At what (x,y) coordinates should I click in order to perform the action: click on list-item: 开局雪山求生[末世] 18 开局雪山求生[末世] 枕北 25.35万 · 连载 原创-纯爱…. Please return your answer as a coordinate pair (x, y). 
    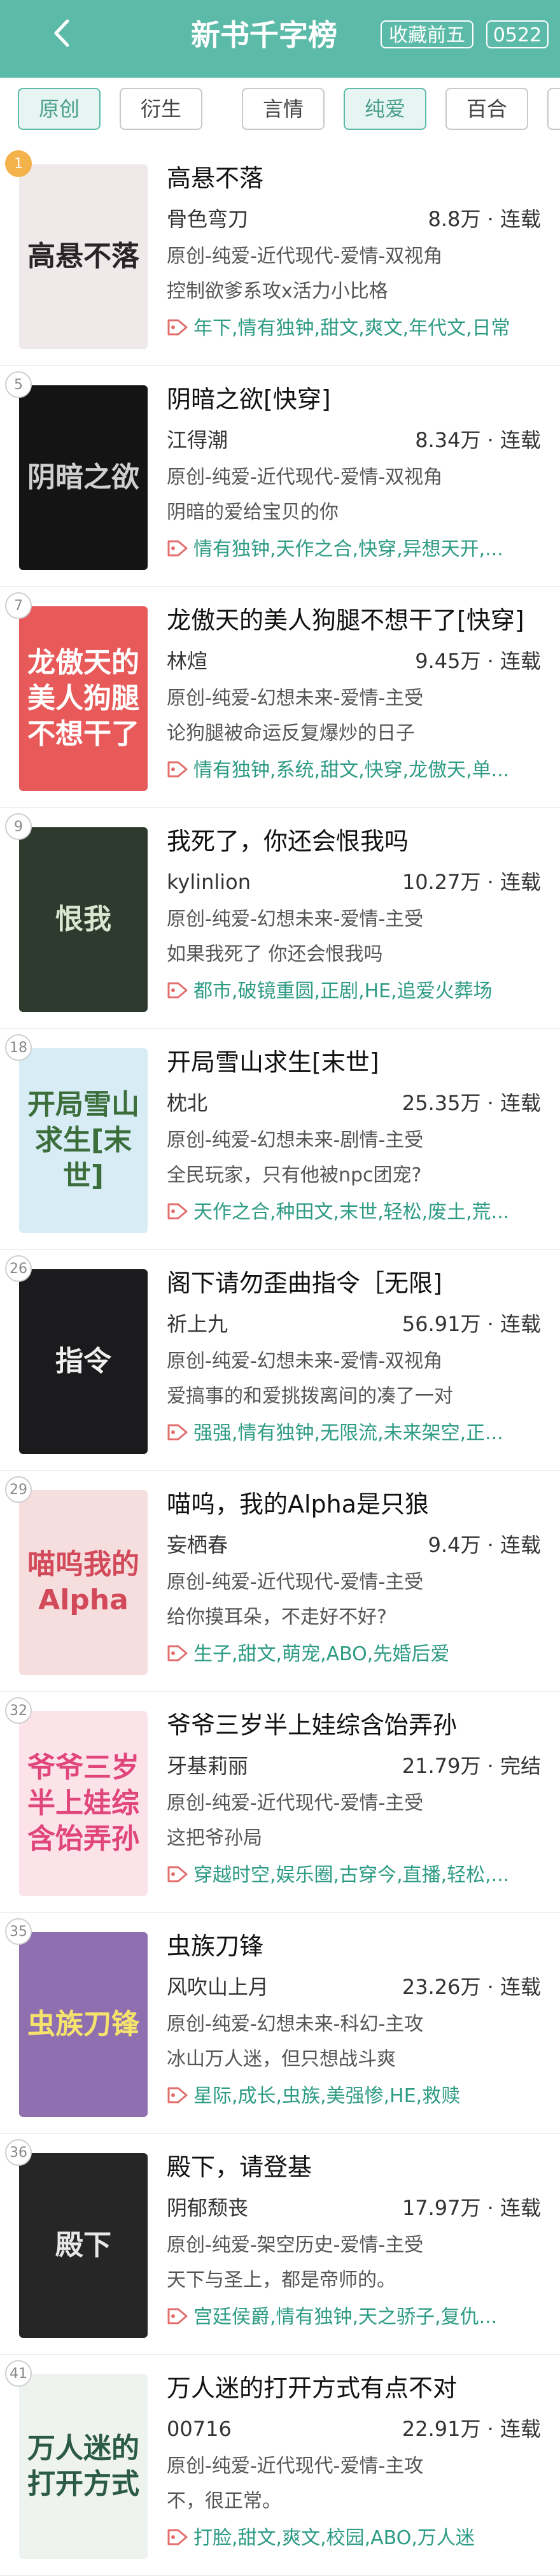
    Looking at the image, I should click on (280, 1139).